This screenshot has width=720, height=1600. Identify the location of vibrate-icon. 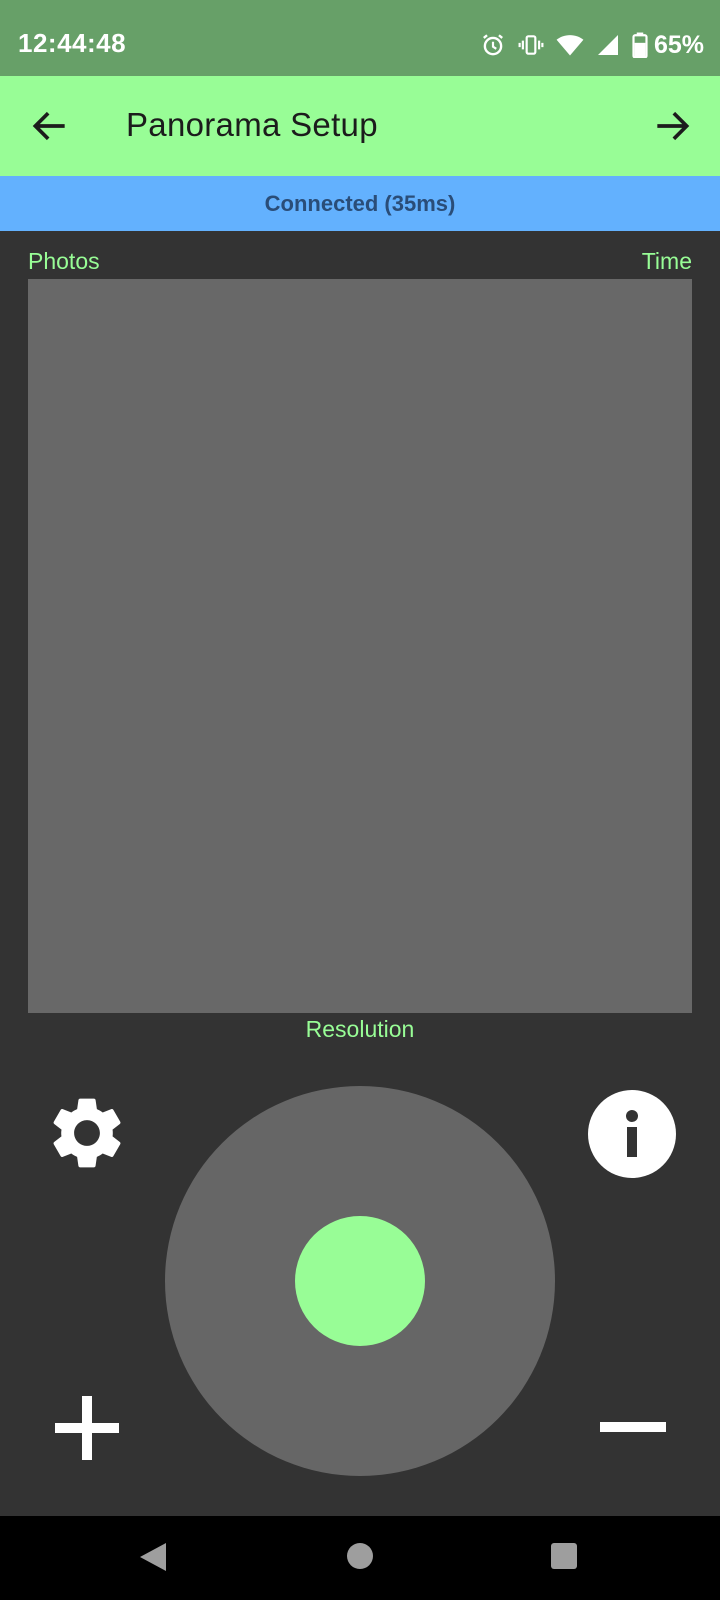
(531, 45).